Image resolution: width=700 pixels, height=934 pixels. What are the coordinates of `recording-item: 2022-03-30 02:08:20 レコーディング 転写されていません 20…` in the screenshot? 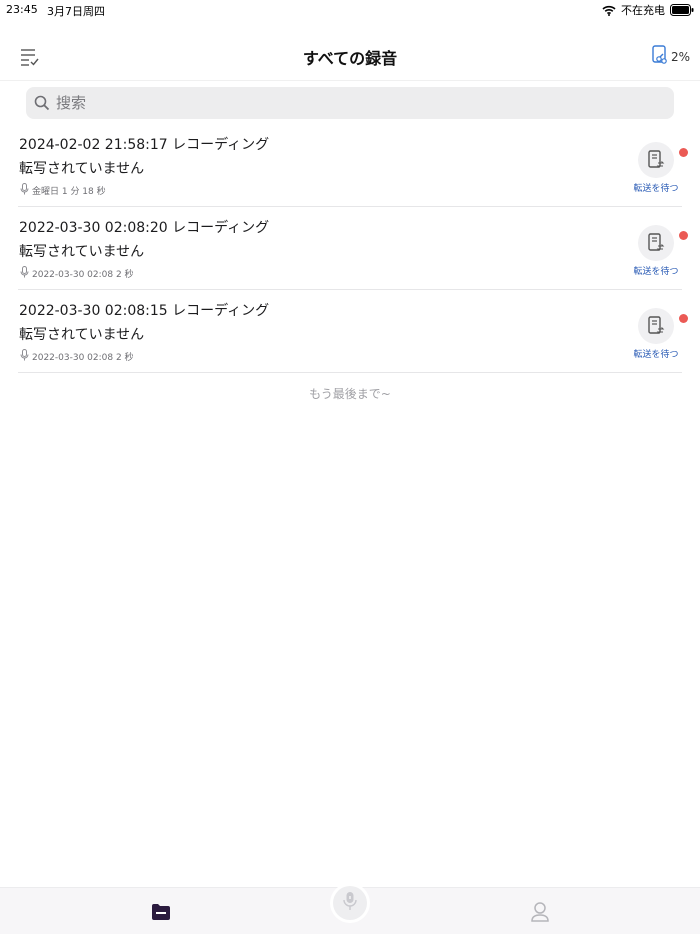 It's located at (353, 248).